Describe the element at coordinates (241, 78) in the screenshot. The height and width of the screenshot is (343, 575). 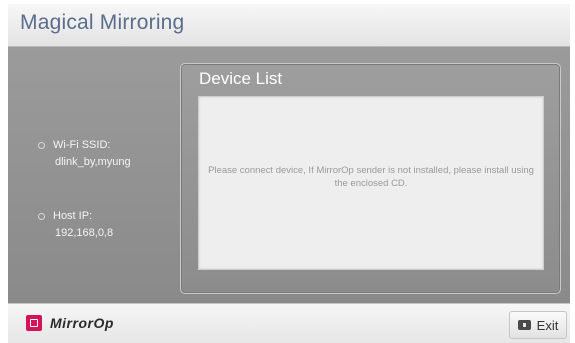
I see `device-list-title: Device List` at that location.